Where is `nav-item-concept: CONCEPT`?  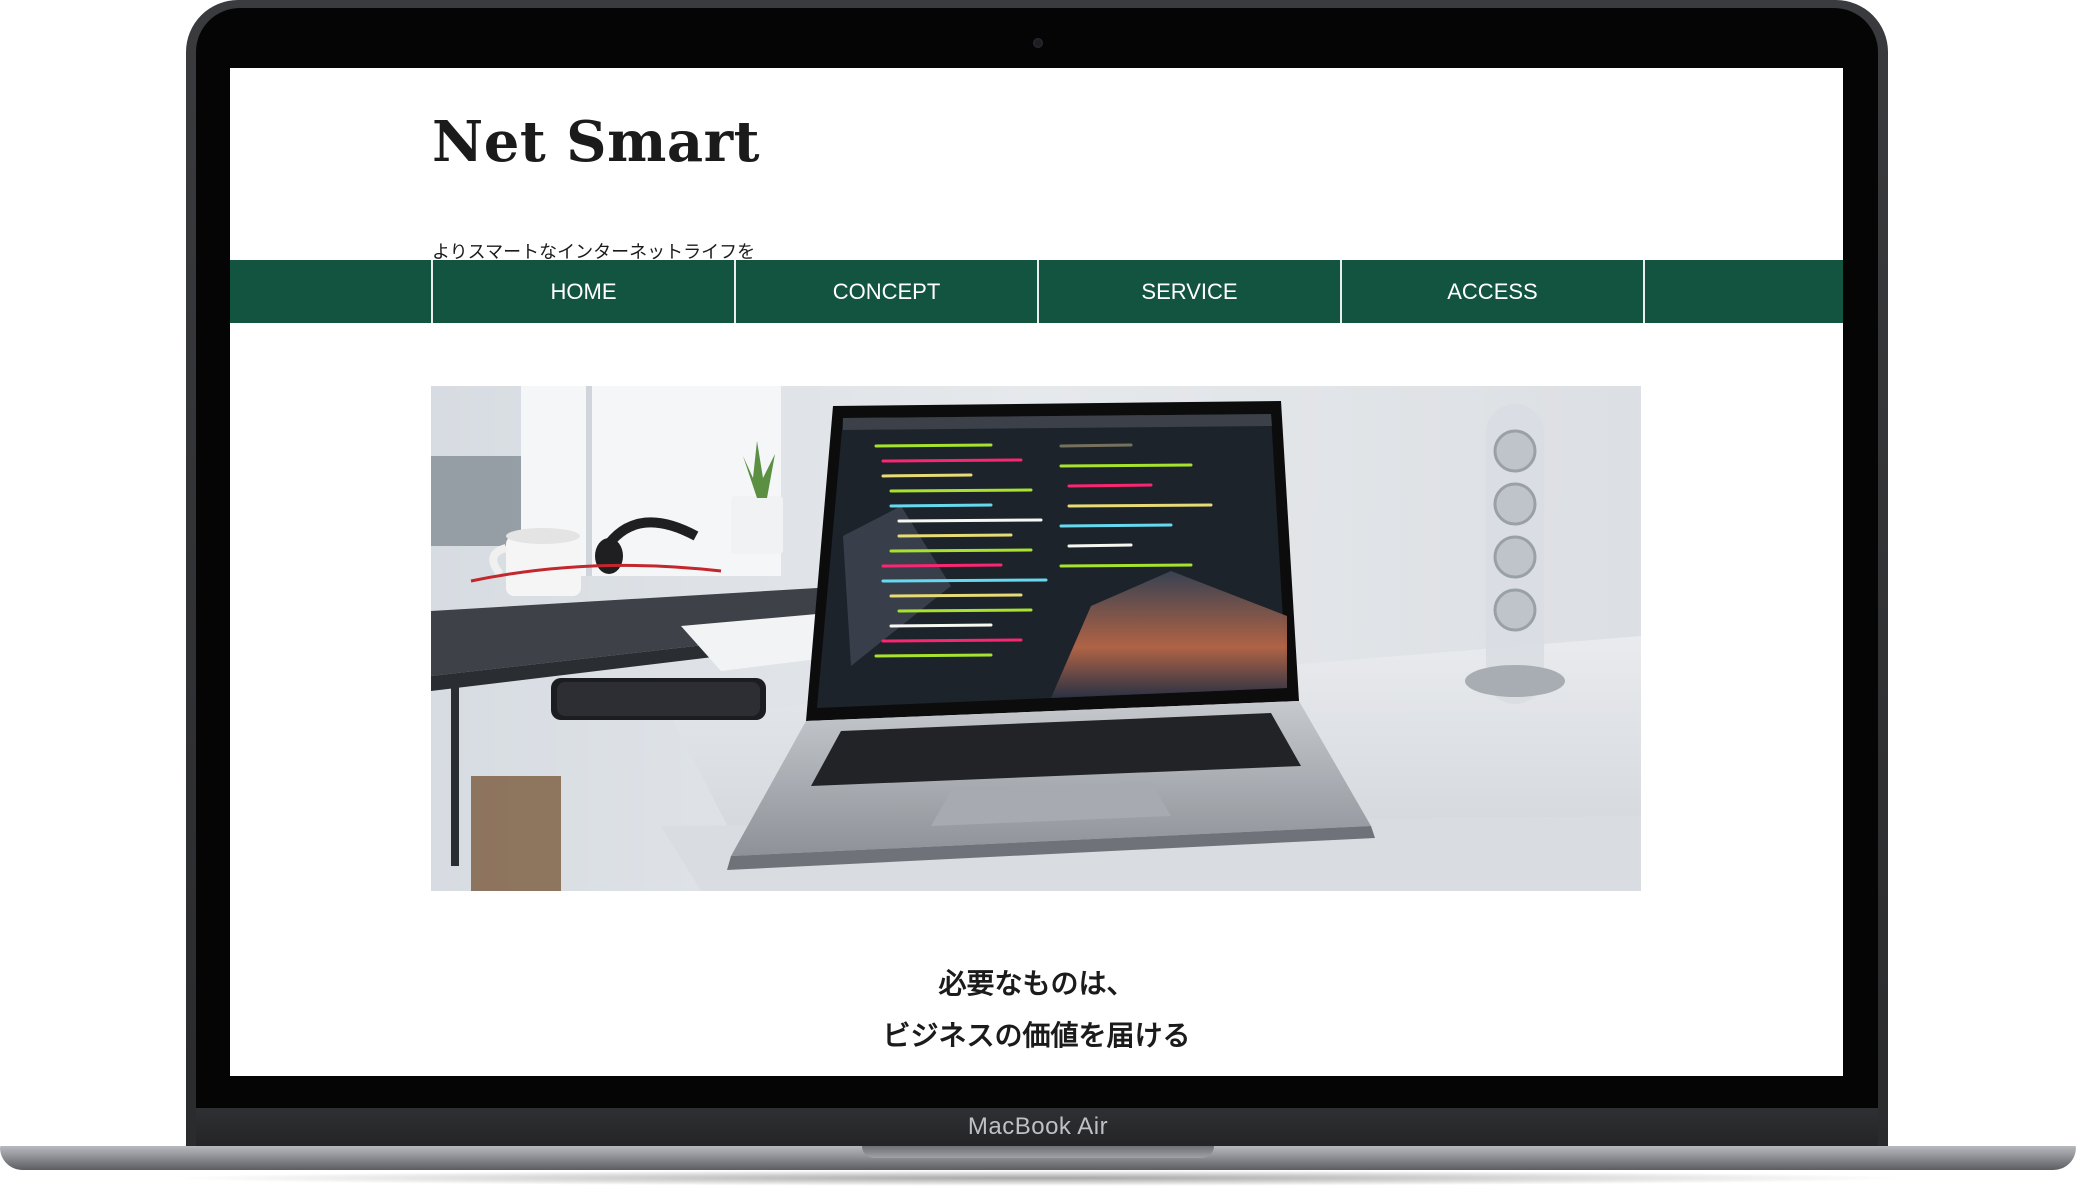 nav-item-concept: CONCEPT is located at coordinates (887, 291).